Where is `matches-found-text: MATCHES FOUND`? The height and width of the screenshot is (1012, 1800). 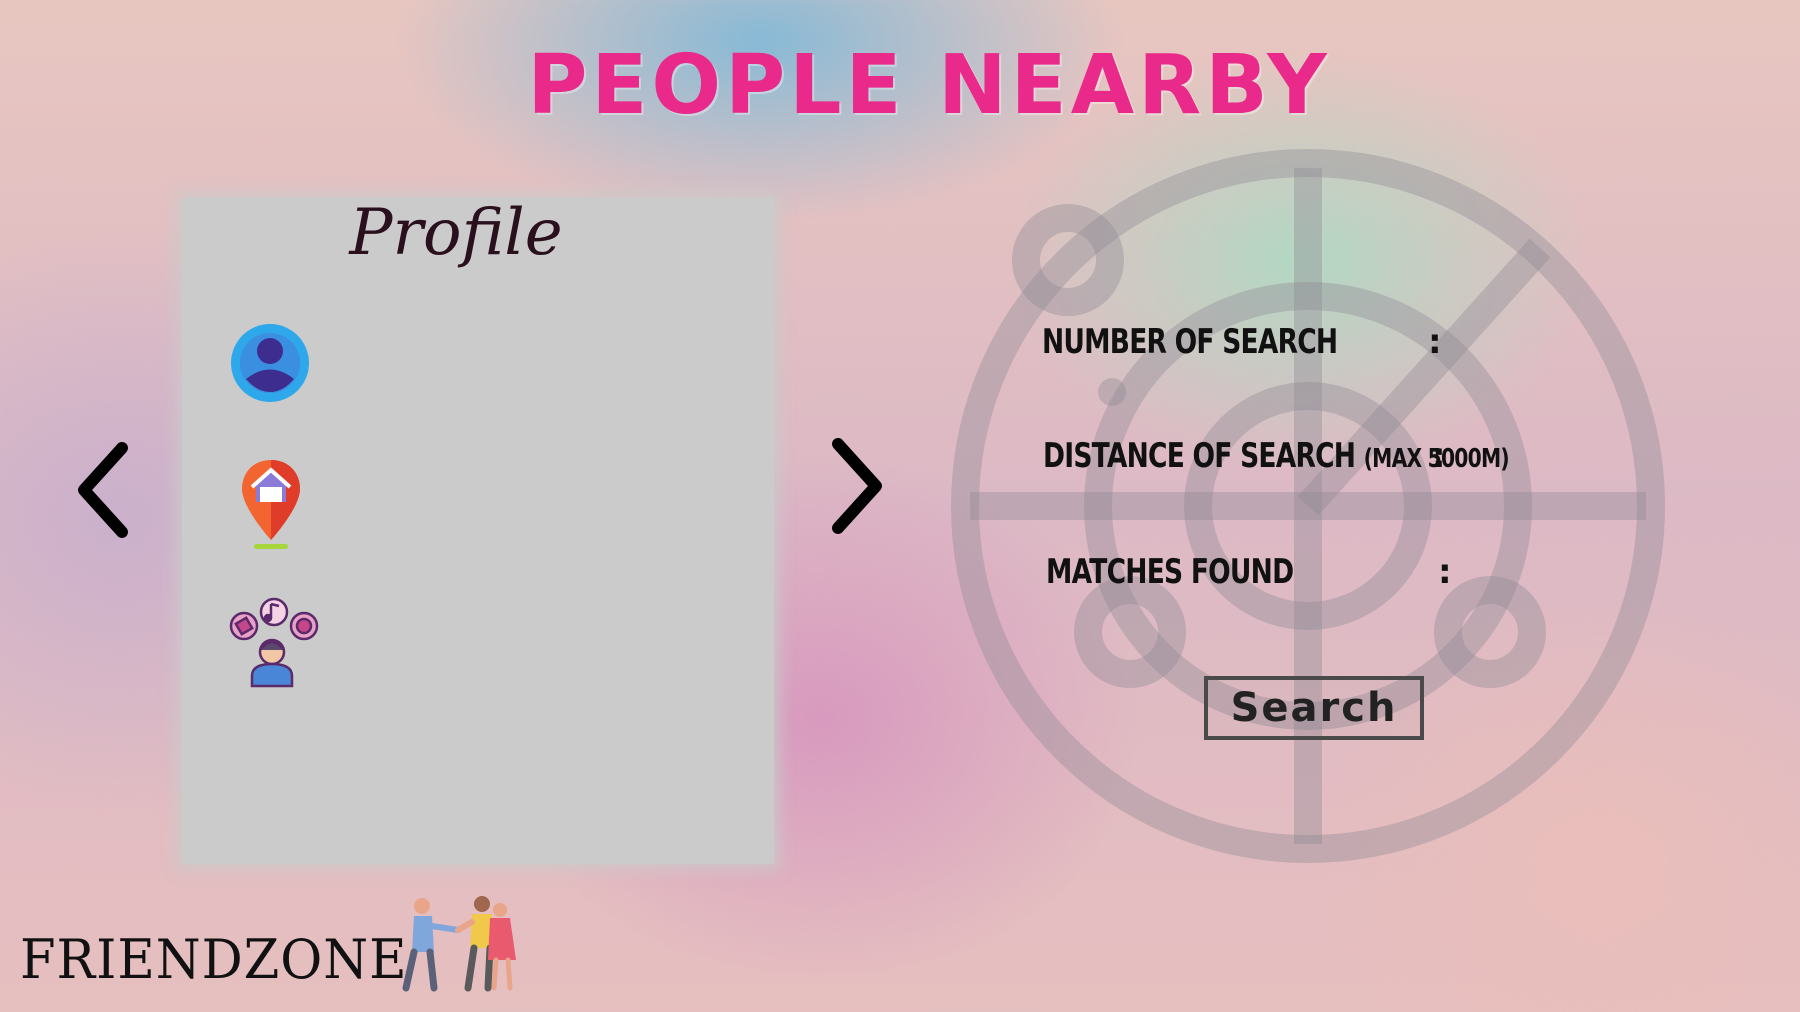
matches-found-text: MATCHES FOUND is located at coordinates (1170, 572).